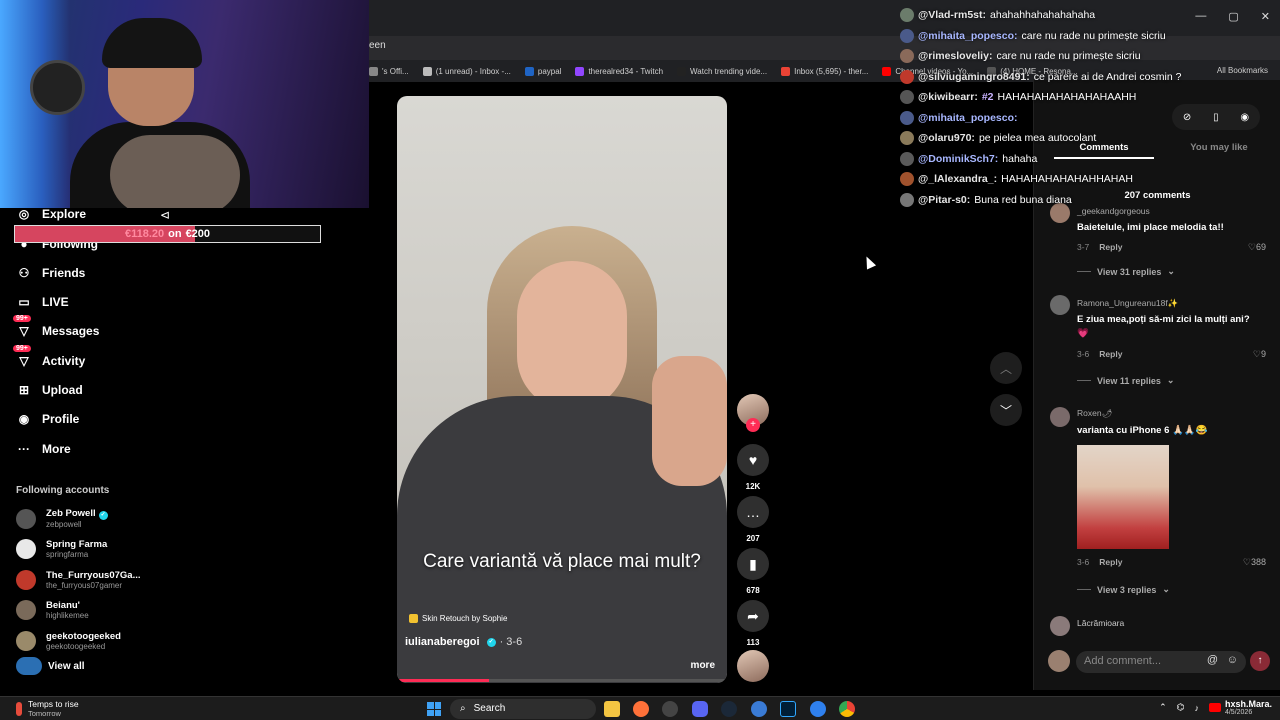 This screenshot has width=1280, height=720. What do you see at coordinates (57, 87) in the screenshot?
I see `microphone-icon` at bounding box center [57, 87].